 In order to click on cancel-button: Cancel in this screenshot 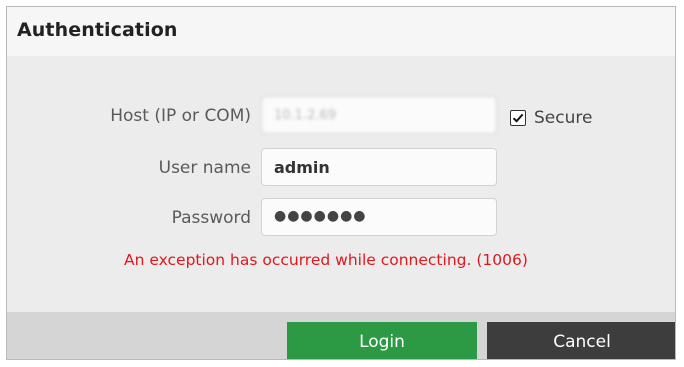, I will do `click(581, 340)`.